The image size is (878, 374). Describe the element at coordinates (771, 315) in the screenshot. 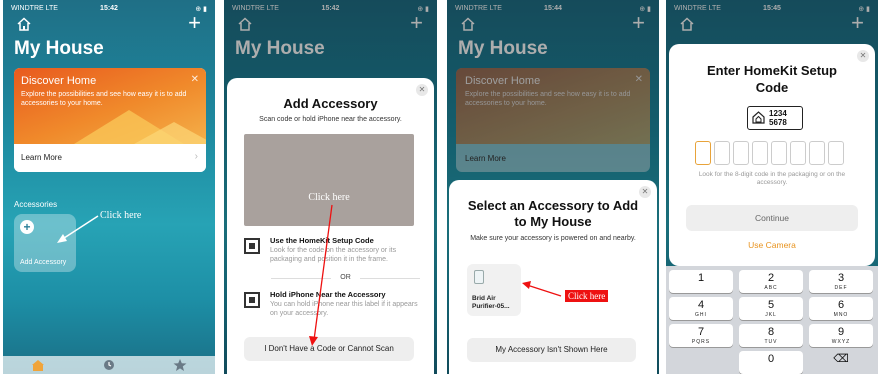

I see `key-letters: JKL` at that location.